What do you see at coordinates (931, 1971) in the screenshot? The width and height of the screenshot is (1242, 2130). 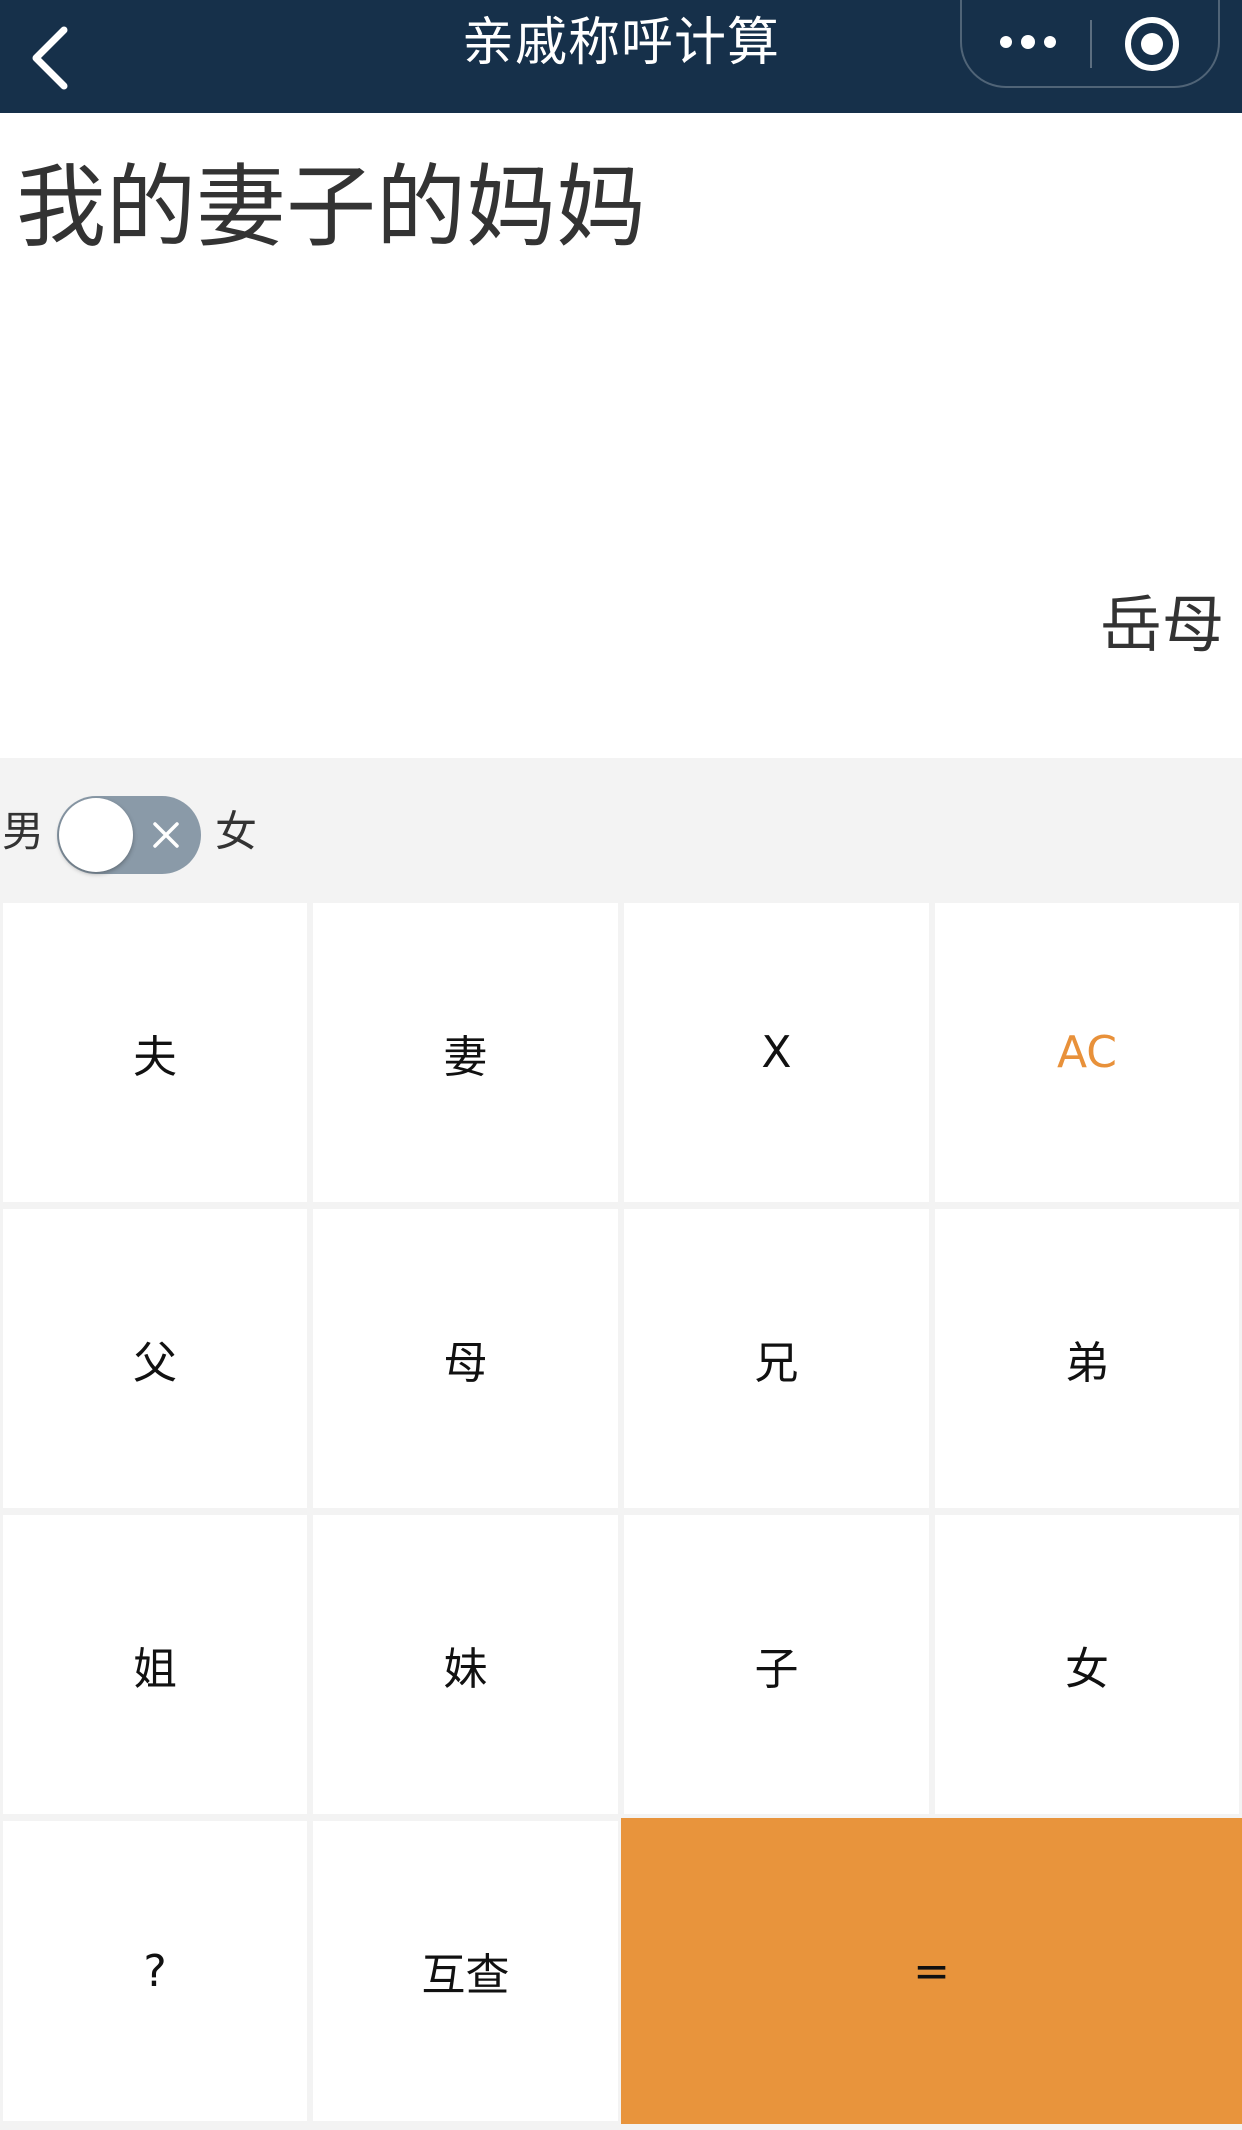 I see `key-equals: =` at bounding box center [931, 1971].